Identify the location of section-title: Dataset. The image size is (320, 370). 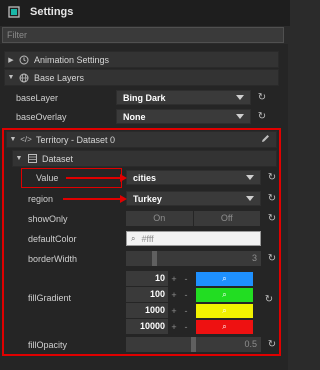
(58, 158).